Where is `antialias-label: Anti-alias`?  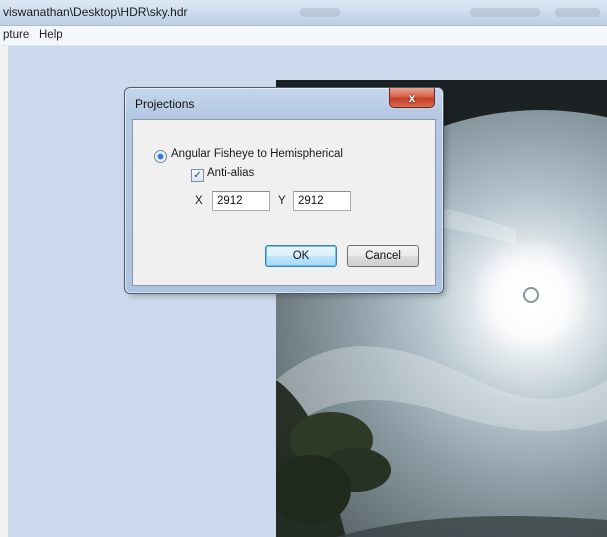 antialias-label: Anti-alias is located at coordinates (230, 173).